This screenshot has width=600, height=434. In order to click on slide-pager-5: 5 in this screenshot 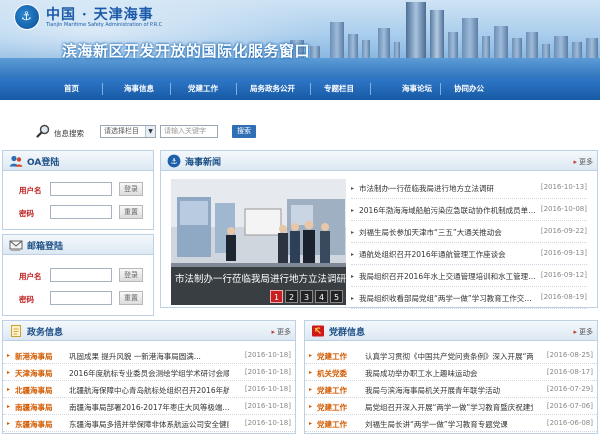, I will do `click(336, 296)`.